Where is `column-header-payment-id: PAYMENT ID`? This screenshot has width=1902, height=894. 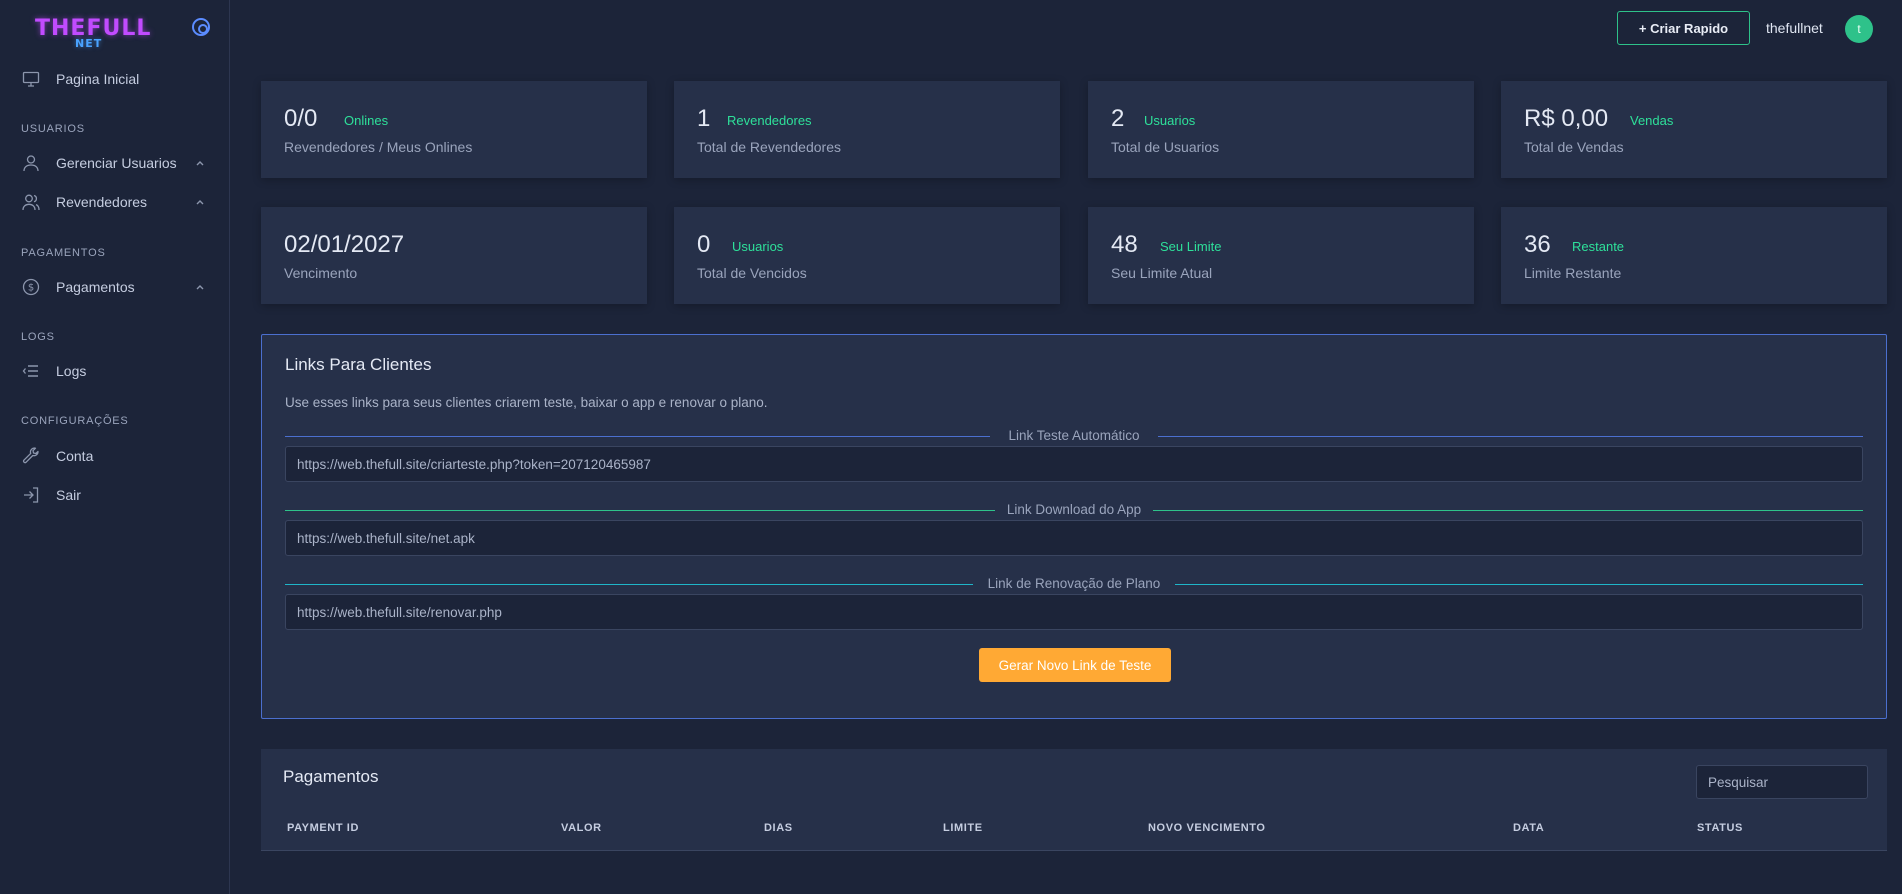 column-header-payment-id: PAYMENT ID is located at coordinates (323, 828).